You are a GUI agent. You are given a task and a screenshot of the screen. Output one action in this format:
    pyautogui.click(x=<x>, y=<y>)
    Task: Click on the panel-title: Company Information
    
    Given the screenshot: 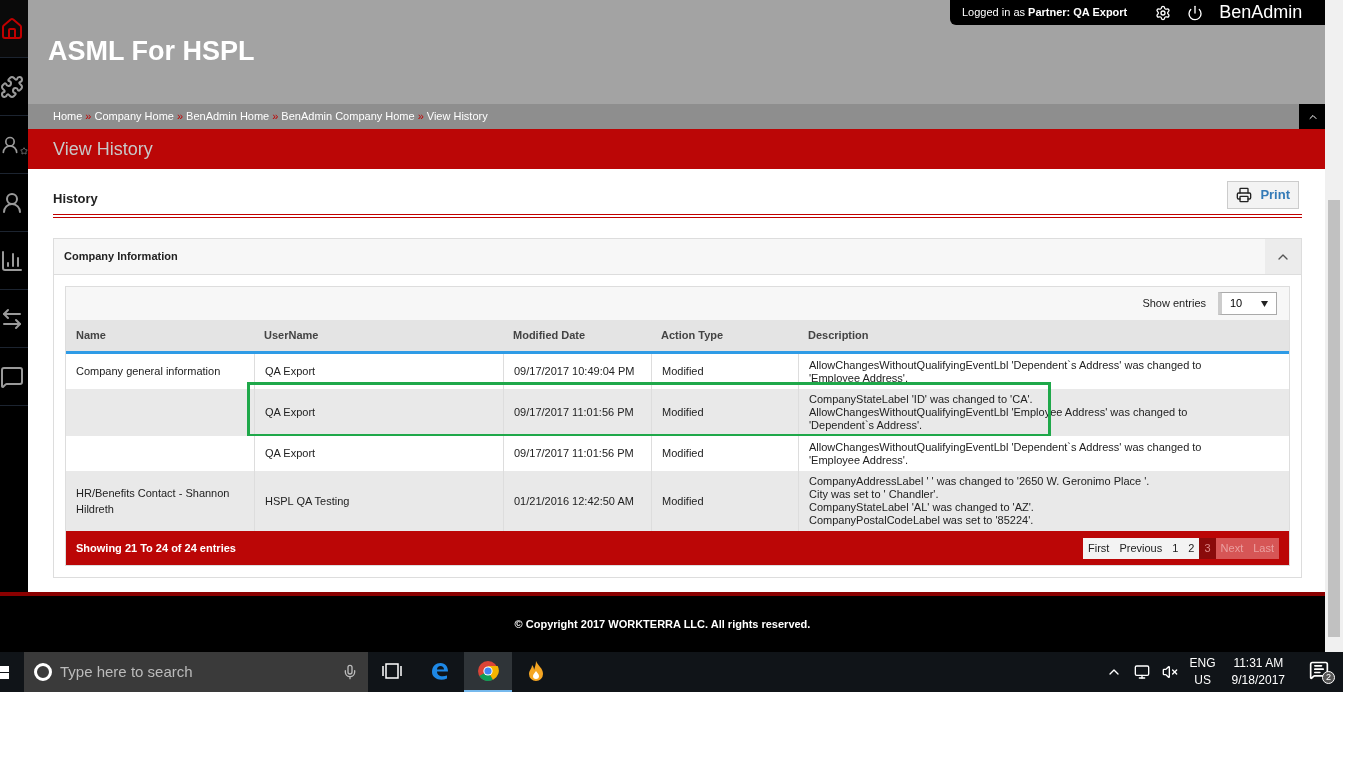 What is the action you would take?
    pyautogui.click(x=121, y=257)
    